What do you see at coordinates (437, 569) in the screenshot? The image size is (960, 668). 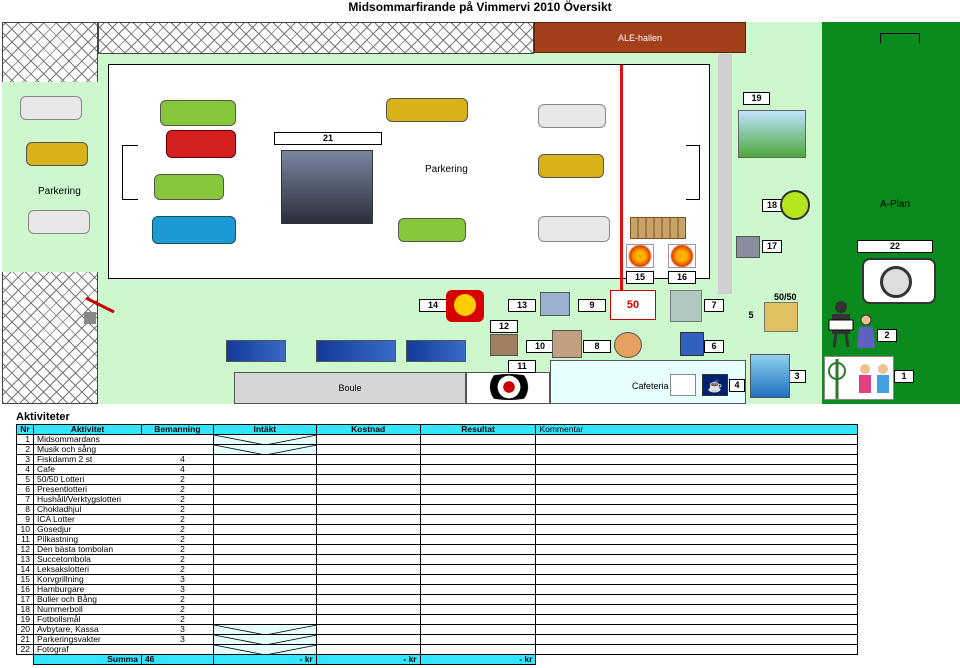 I see `table-row: 14 Leksakslotteri 2` at bounding box center [437, 569].